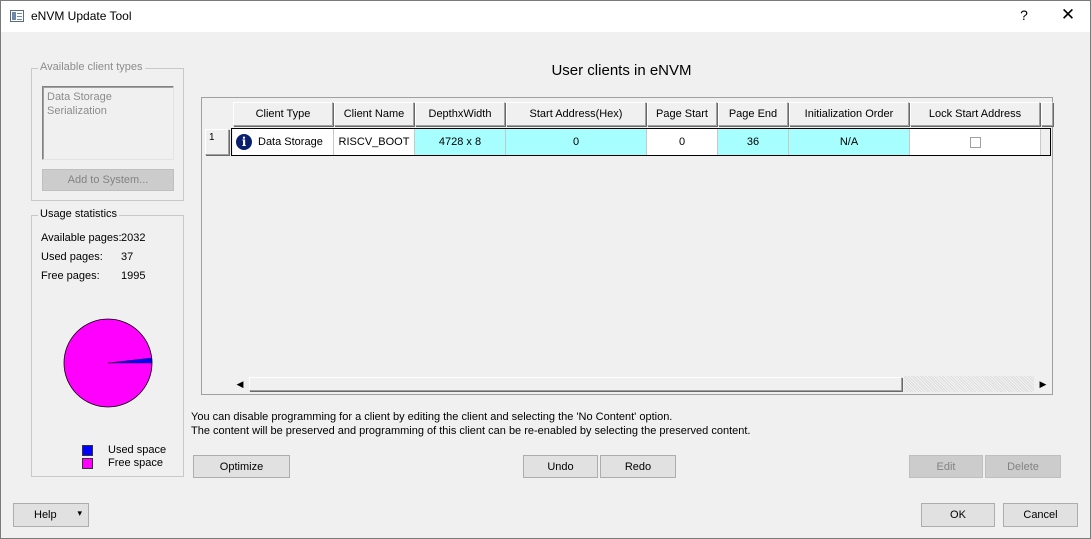 This screenshot has width=1091, height=539. What do you see at coordinates (137, 450) in the screenshot?
I see `used-space-legend-label: Used space` at bounding box center [137, 450].